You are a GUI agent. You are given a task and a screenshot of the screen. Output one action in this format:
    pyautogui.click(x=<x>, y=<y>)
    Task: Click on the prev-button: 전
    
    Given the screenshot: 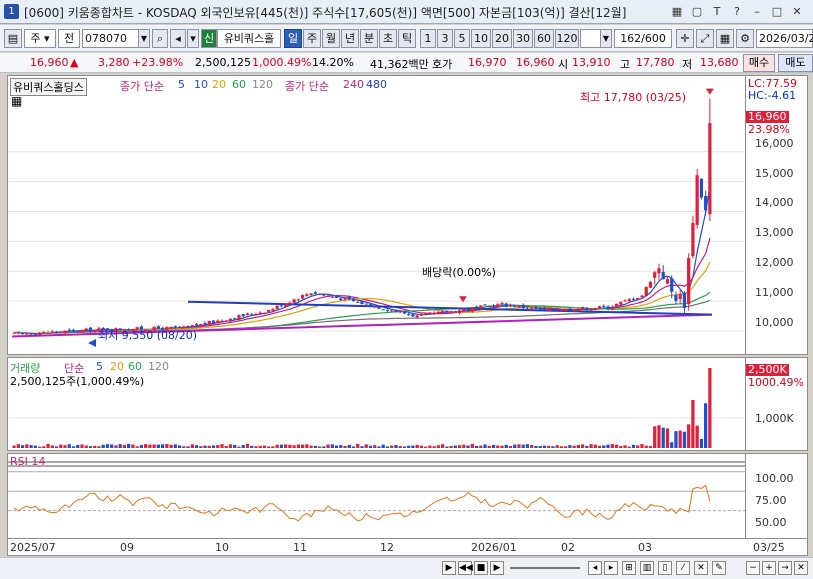 What is the action you would take?
    pyautogui.click(x=69, y=38)
    